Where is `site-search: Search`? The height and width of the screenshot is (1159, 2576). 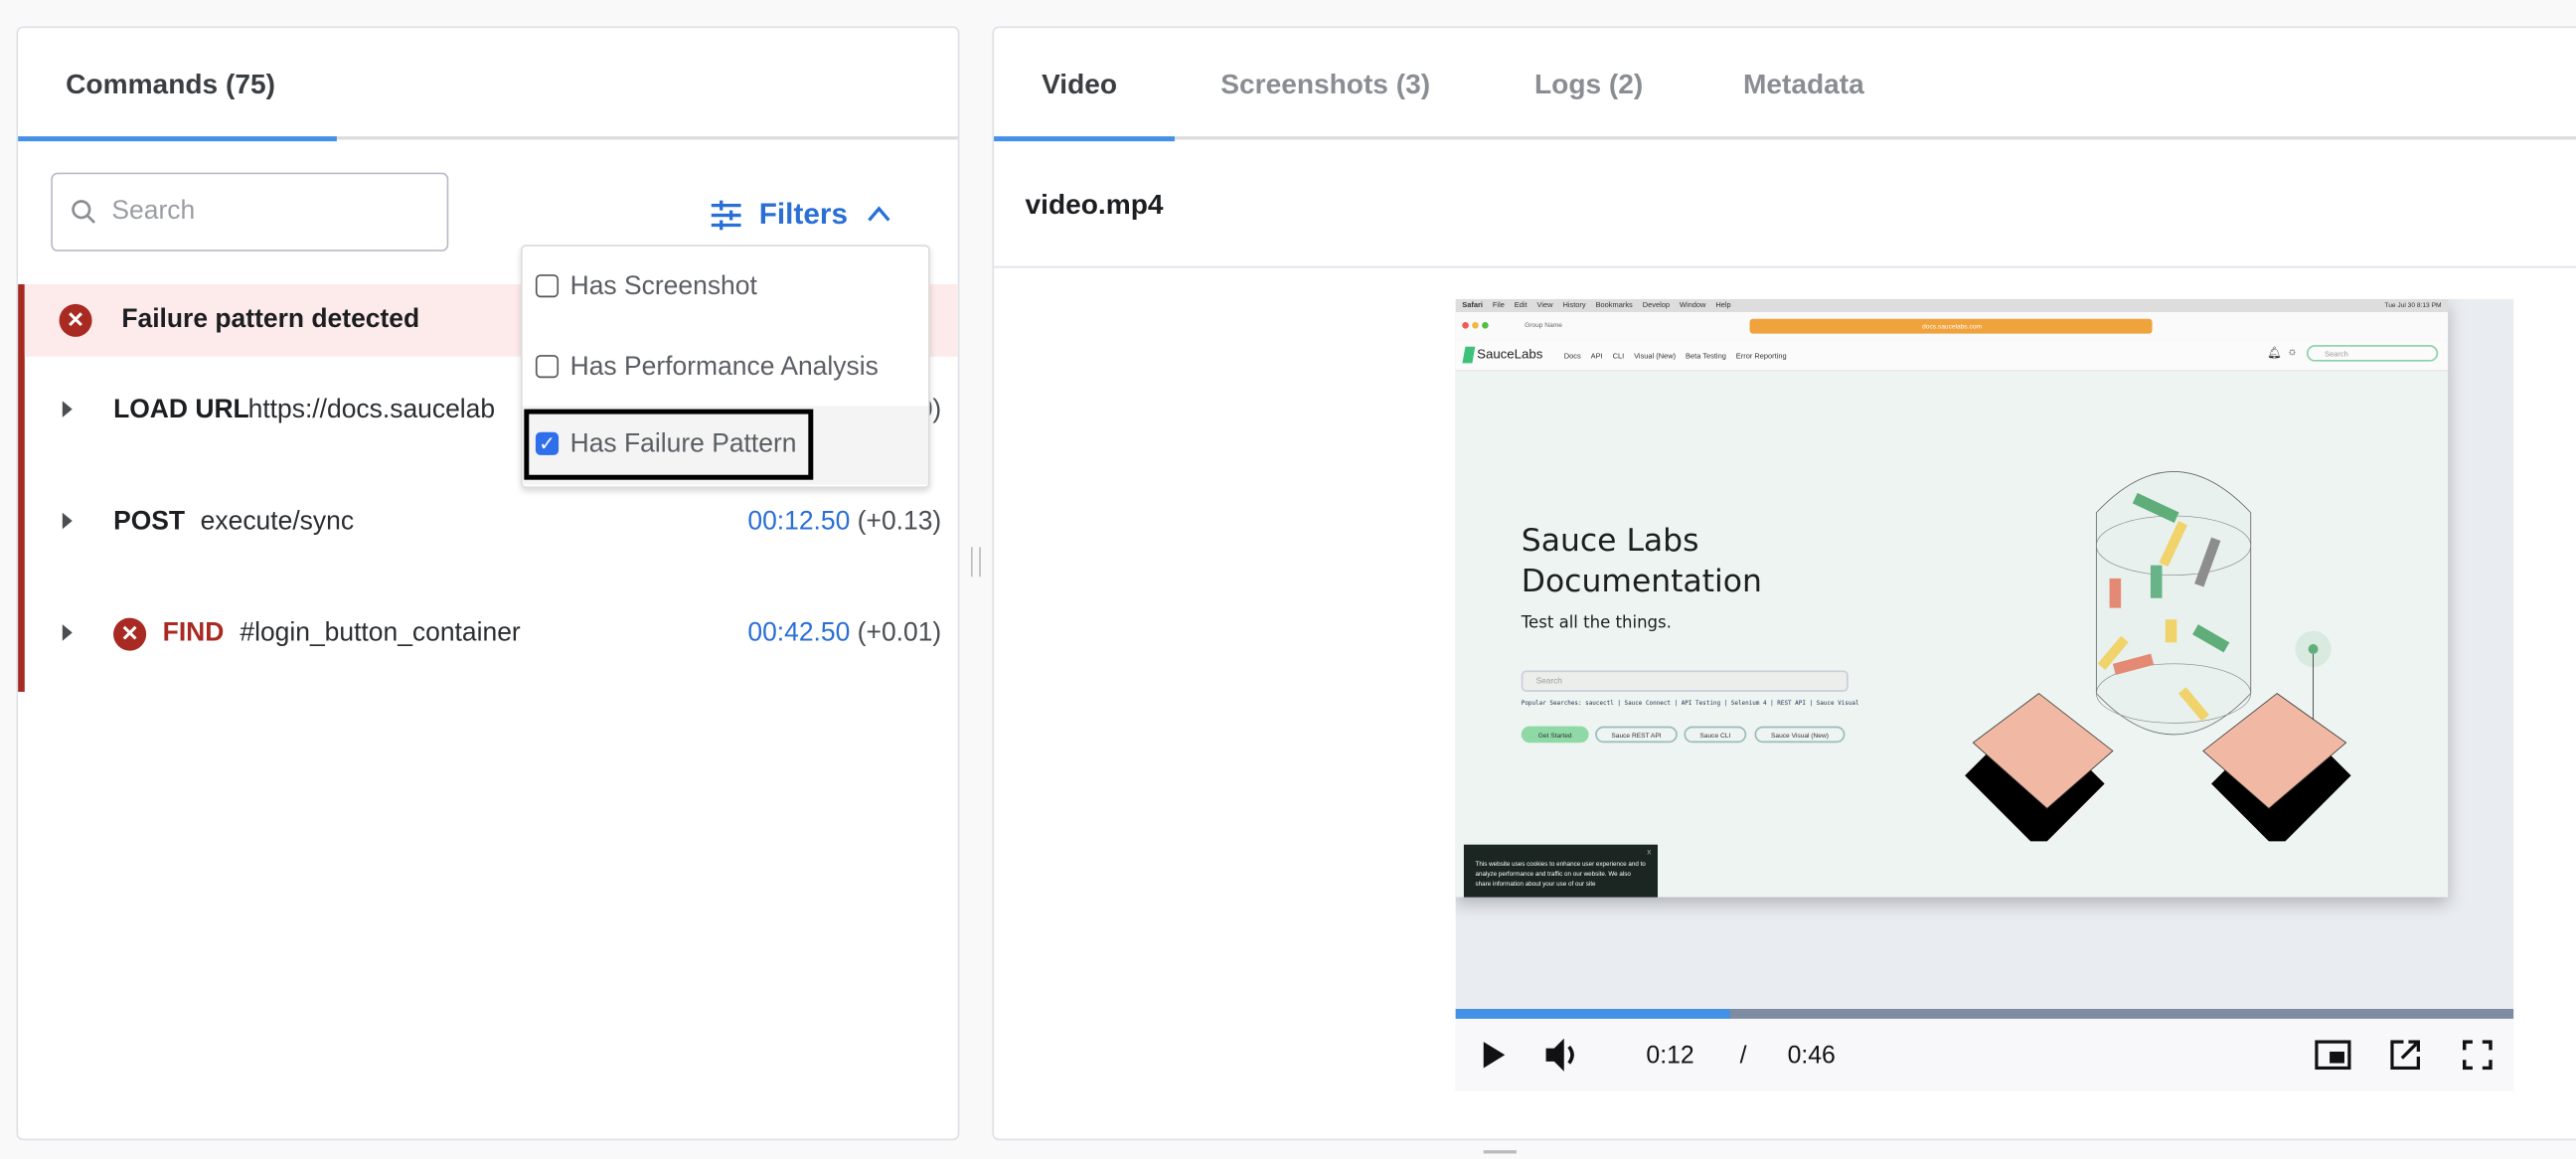 site-search: Search is located at coordinates (2372, 353).